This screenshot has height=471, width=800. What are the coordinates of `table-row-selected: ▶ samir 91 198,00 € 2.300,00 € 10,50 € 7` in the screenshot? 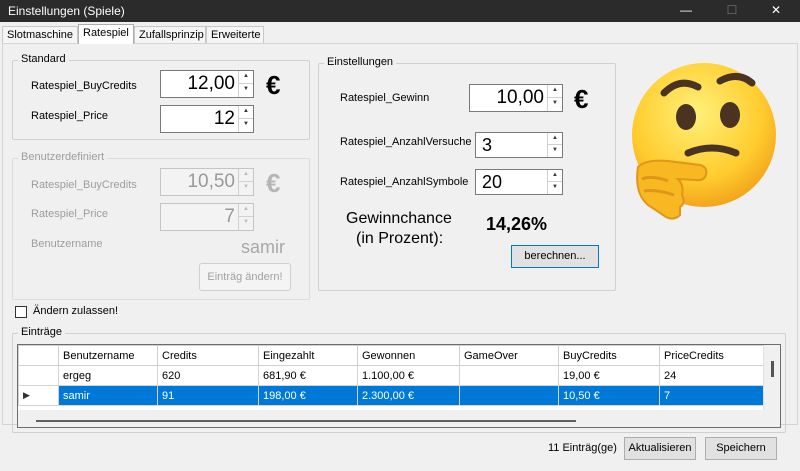 It's located at (391, 395).